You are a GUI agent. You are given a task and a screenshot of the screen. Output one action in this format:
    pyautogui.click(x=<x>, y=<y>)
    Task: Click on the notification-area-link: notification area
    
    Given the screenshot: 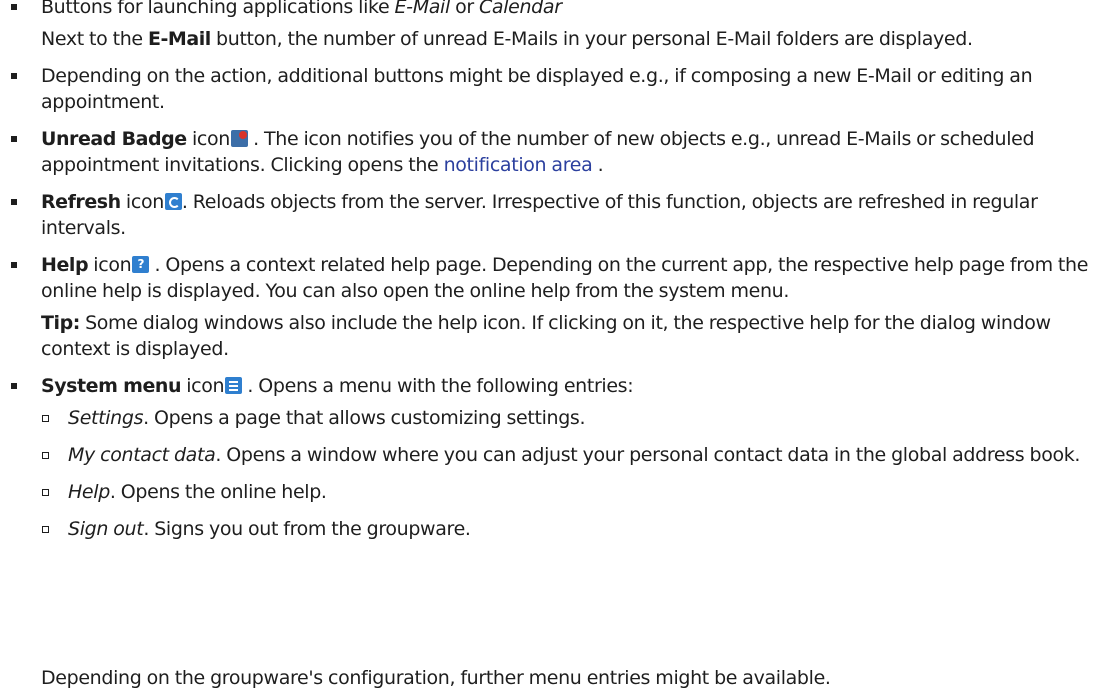 What is the action you would take?
    pyautogui.click(x=518, y=165)
    